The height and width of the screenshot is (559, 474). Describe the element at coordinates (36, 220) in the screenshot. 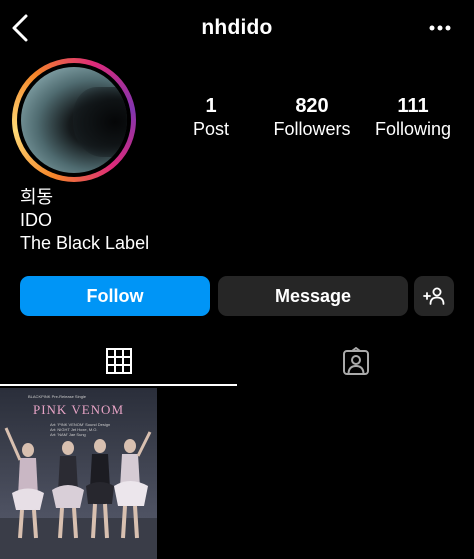

I see `bio-line: IDO` at that location.